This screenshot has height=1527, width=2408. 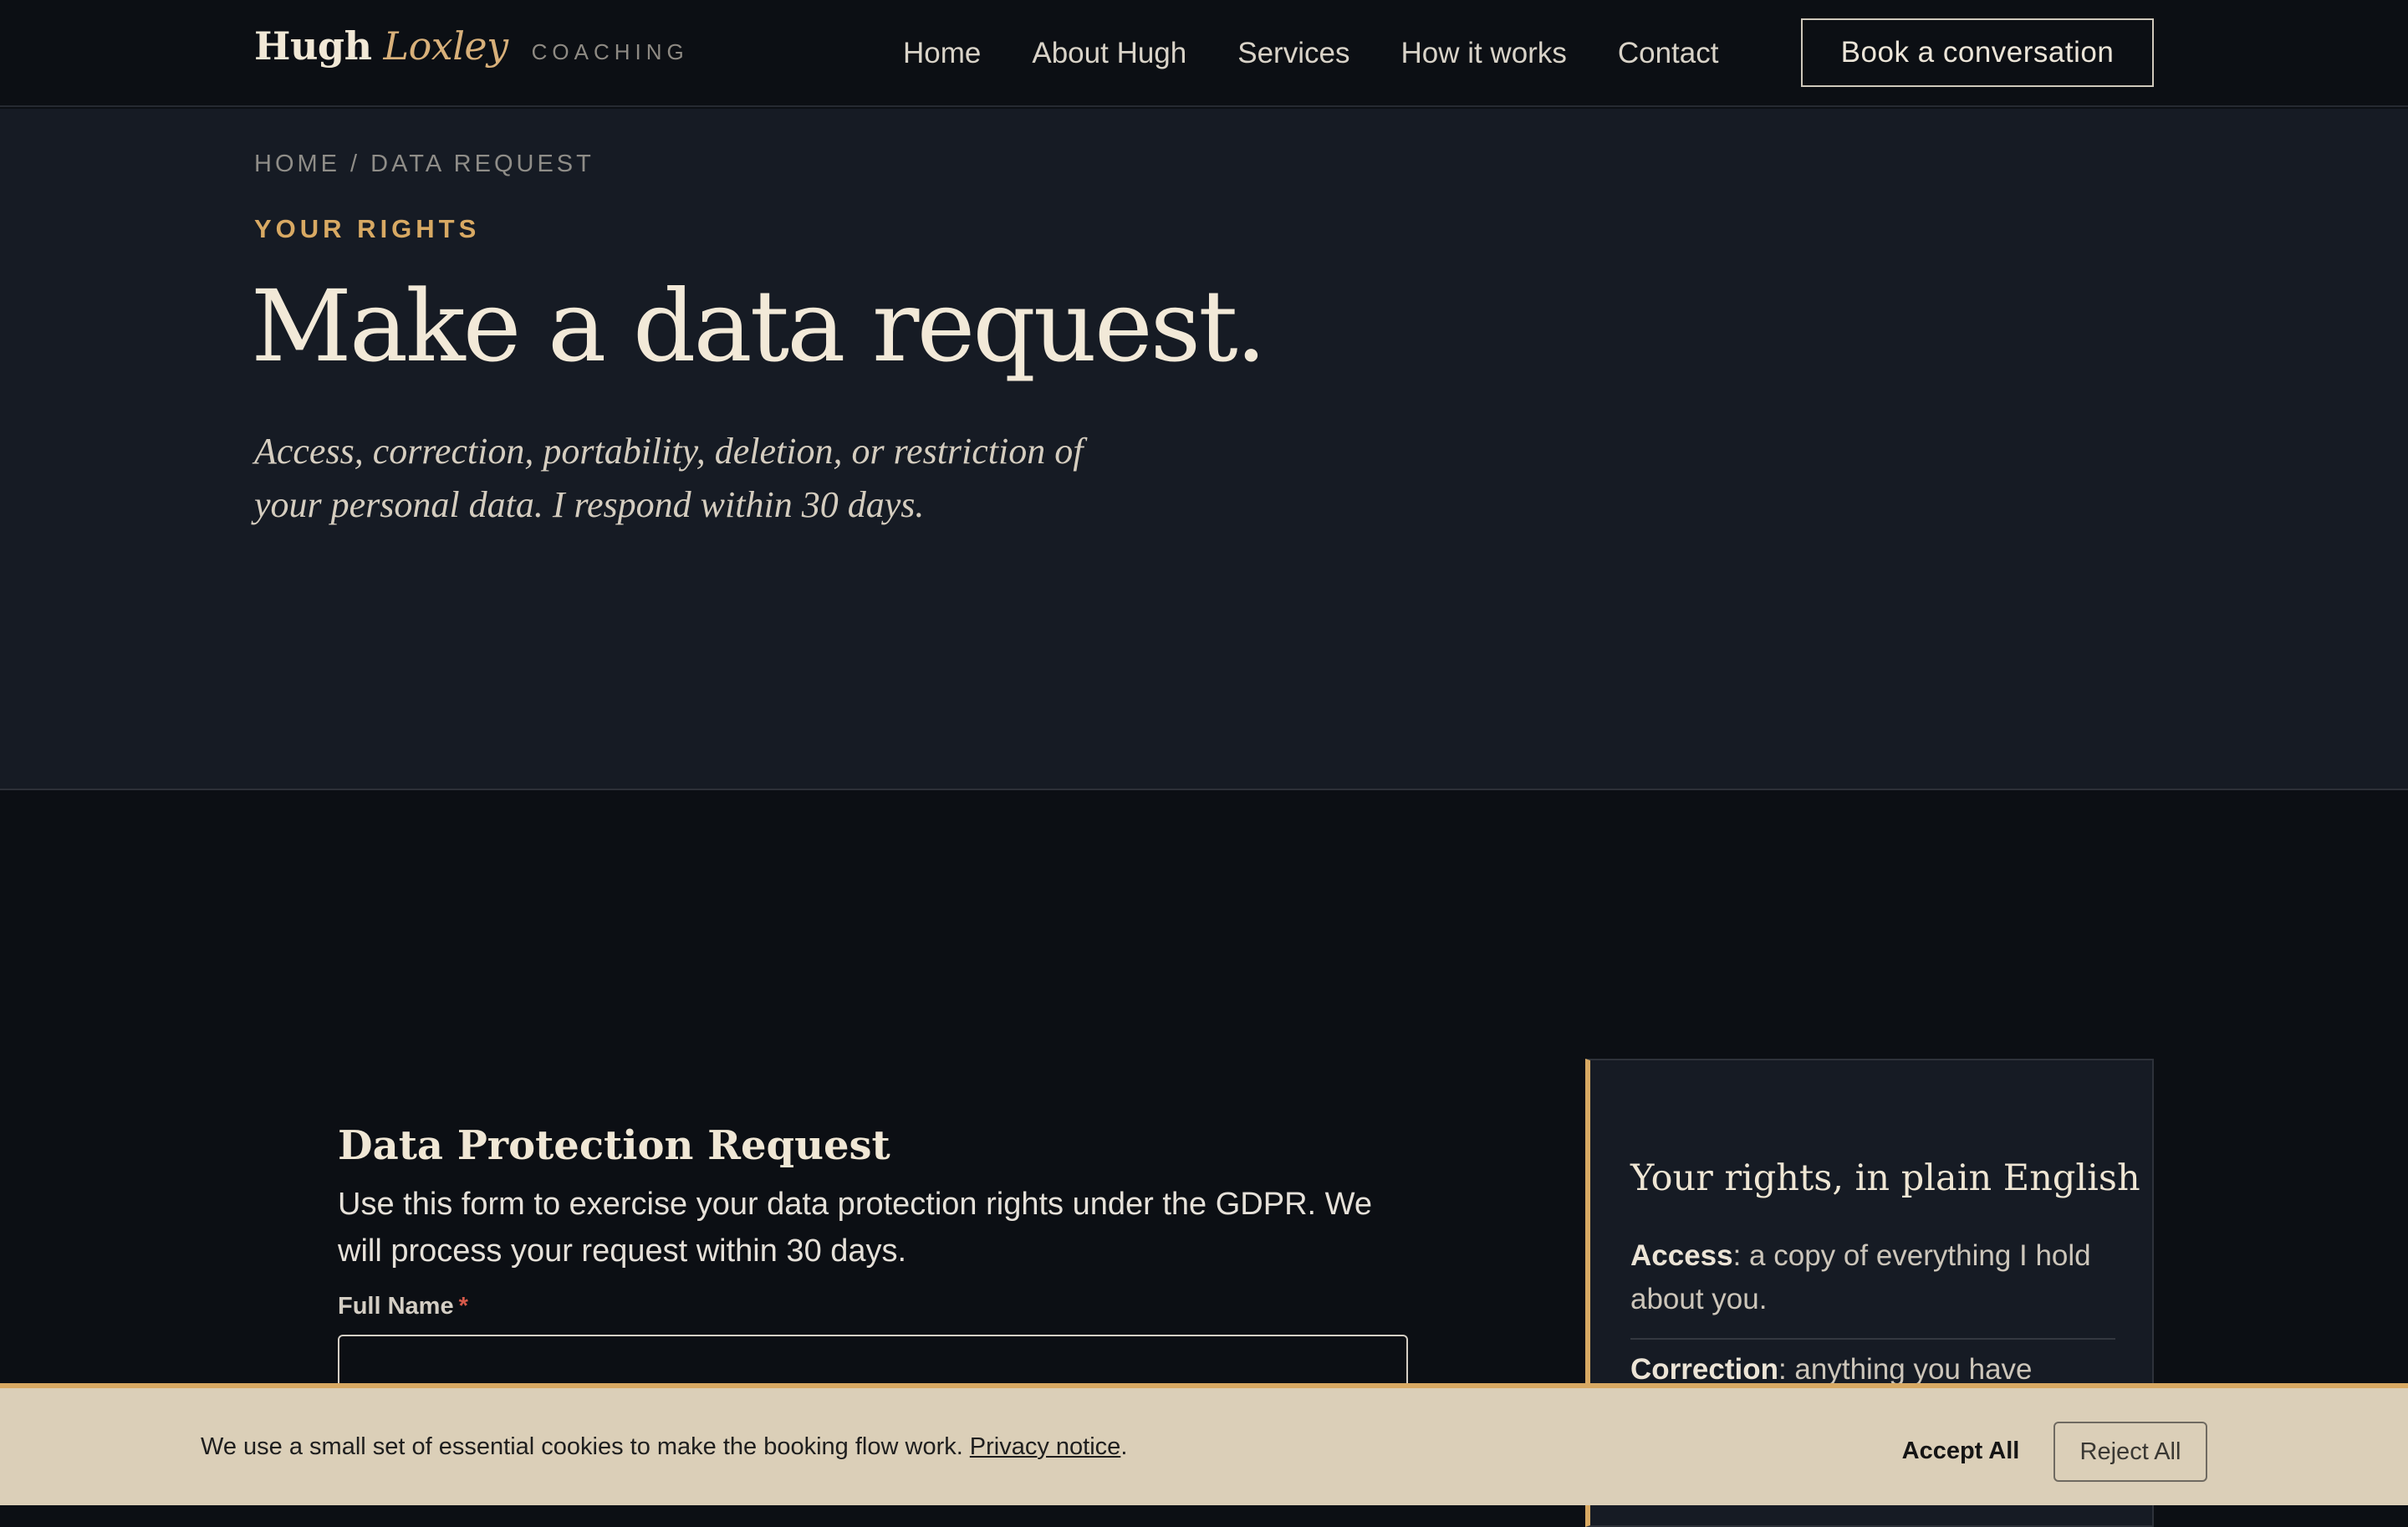 What do you see at coordinates (1704, 1369) in the screenshot?
I see `right-term-correction: Correction` at bounding box center [1704, 1369].